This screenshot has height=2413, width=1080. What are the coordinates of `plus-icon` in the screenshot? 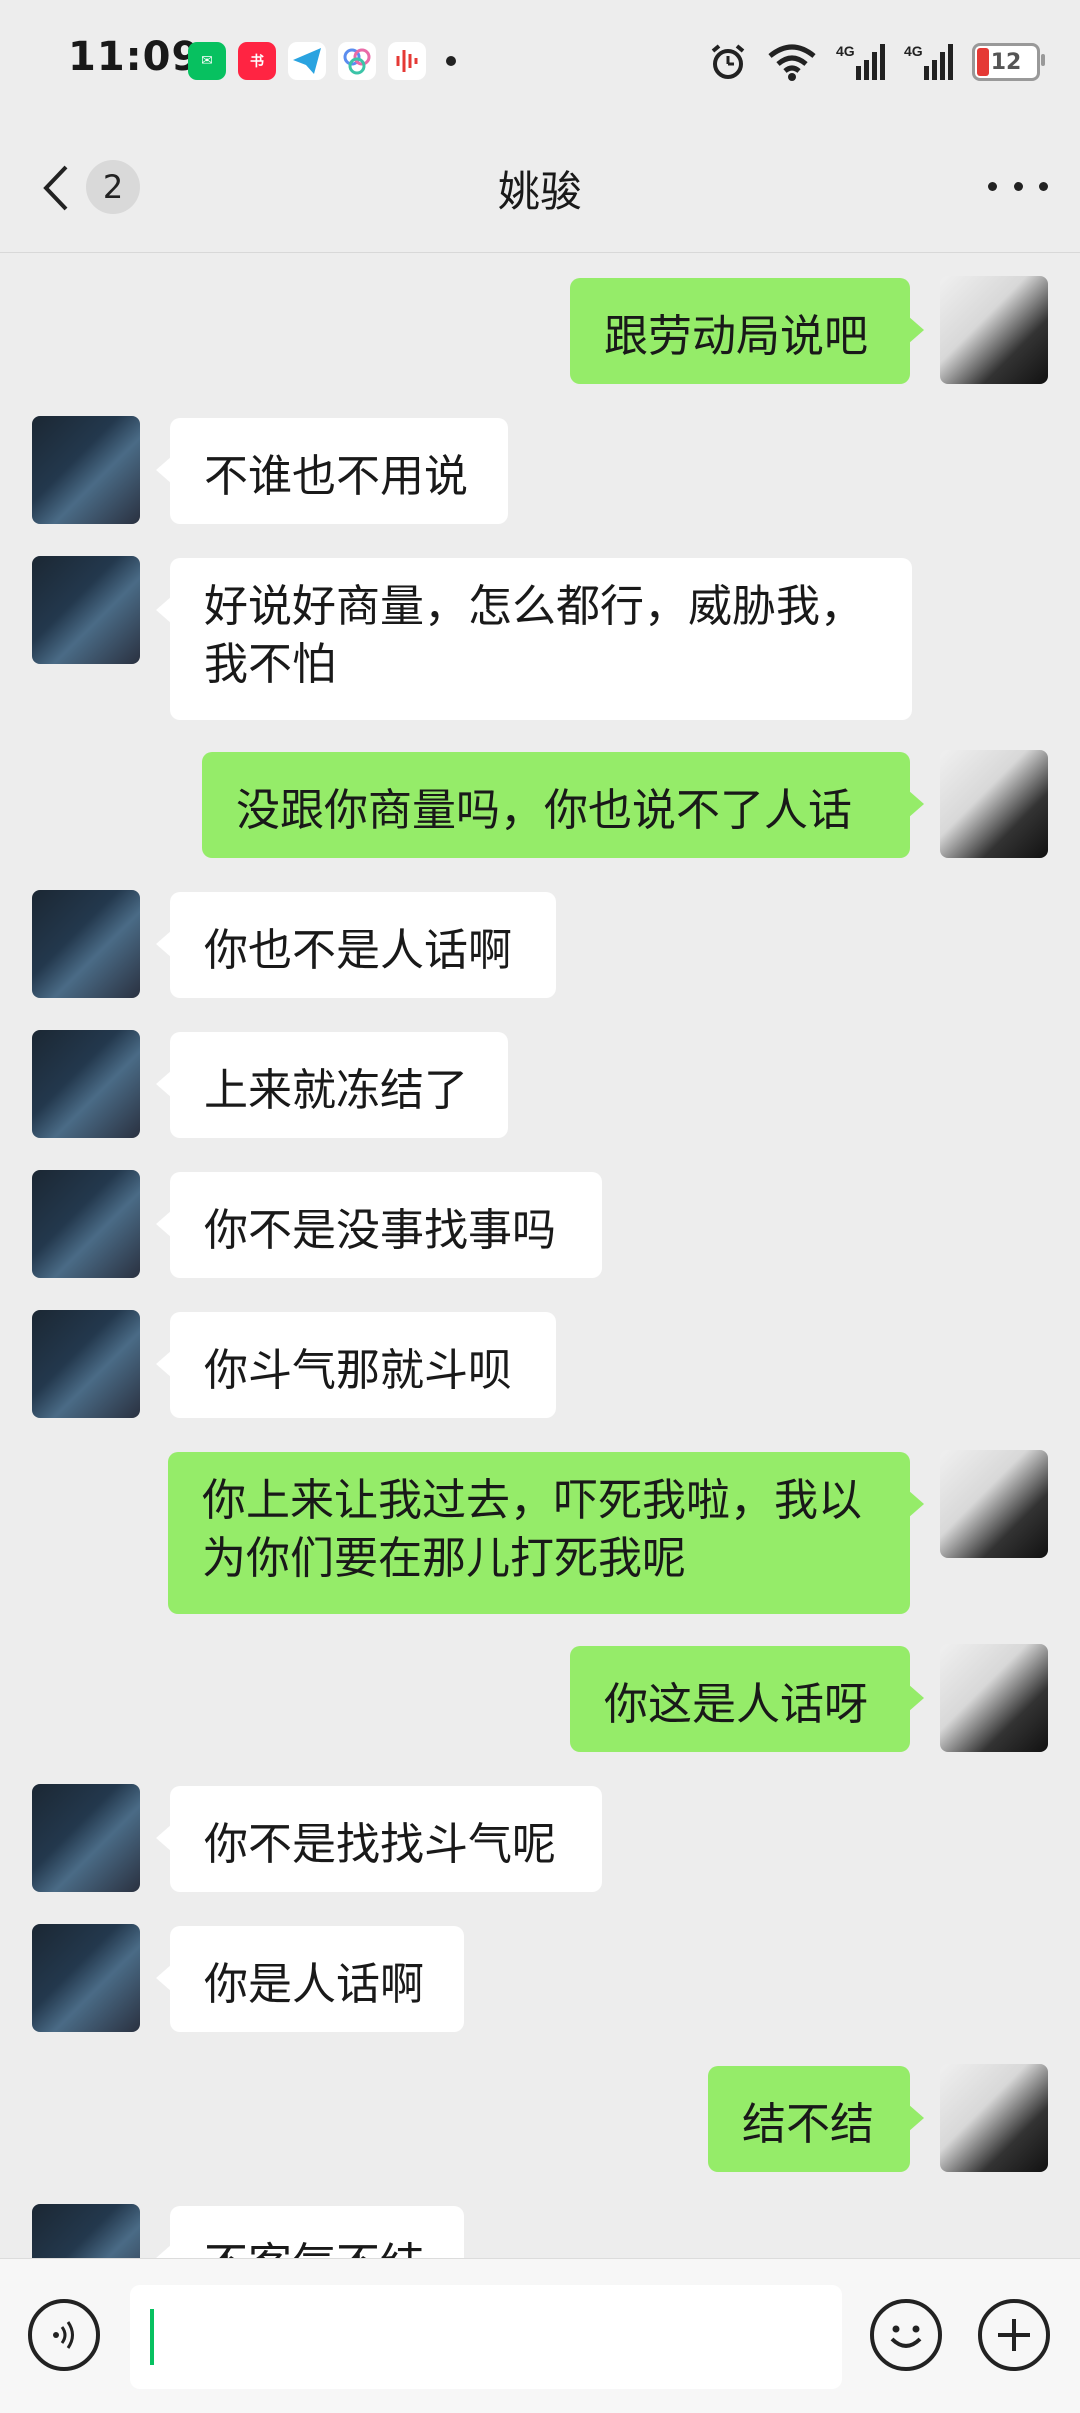 It's located at (1014, 2335).